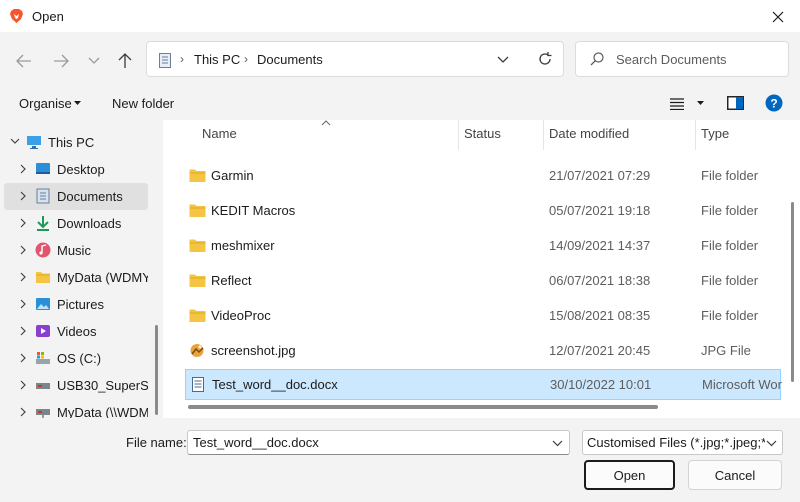 This screenshot has height=502, width=800. What do you see at coordinates (677, 104) in the screenshot?
I see `view-list-icon` at bounding box center [677, 104].